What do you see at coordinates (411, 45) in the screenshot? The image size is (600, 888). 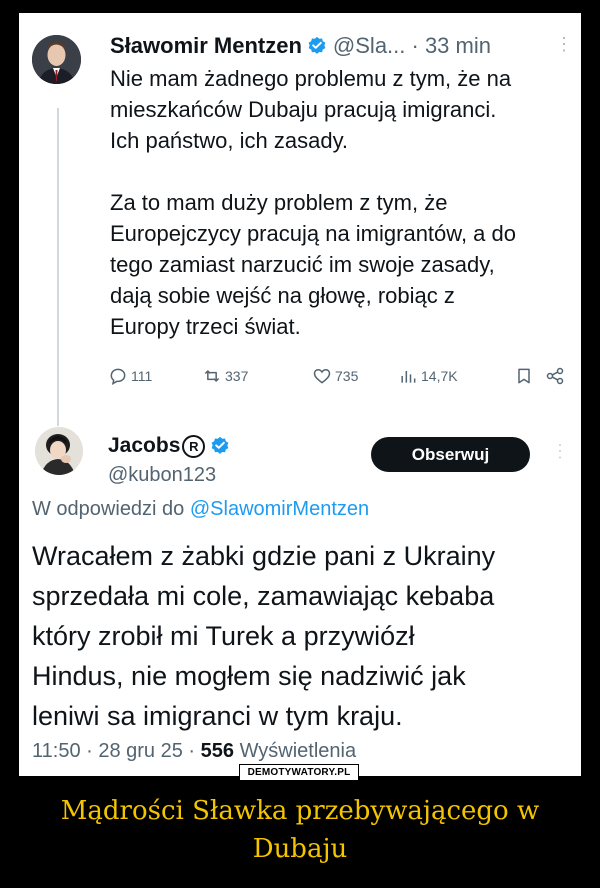 I see `handle-and-time: @Sla... · 33 min` at bounding box center [411, 45].